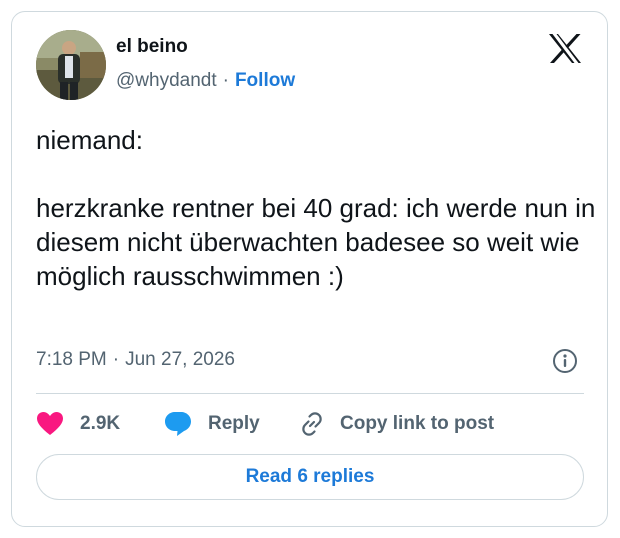  Describe the element at coordinates (310, 393) in the screenshot. I see `divider` at that location.